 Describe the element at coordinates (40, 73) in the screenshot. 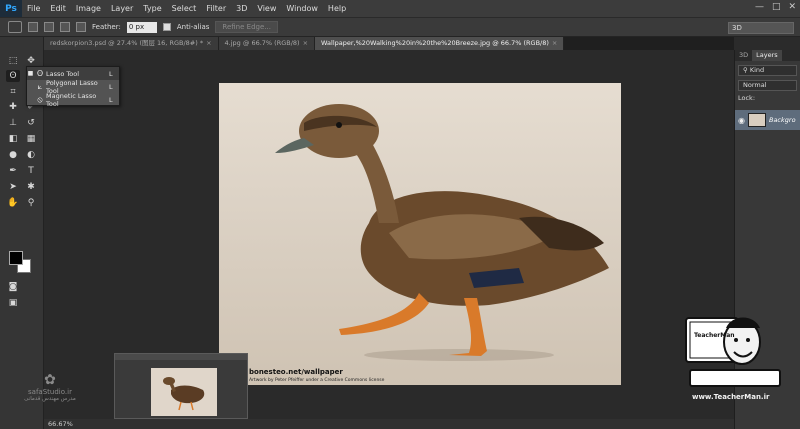

I see `lasso-icon: ʘ` at that location.